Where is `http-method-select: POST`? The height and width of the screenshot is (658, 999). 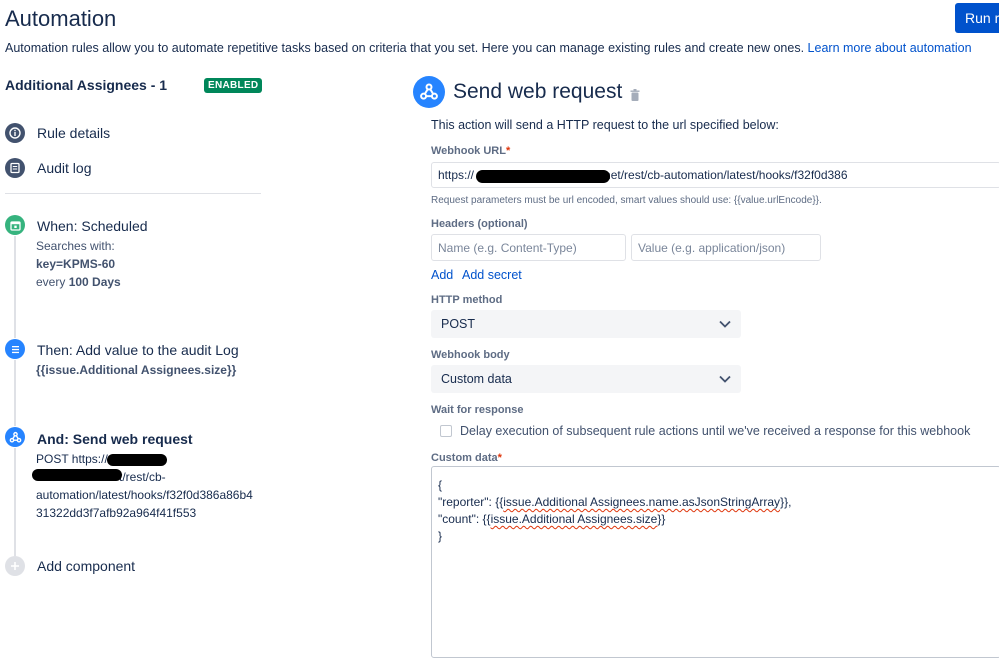
http-method-select: POST is located at coordinates (586, 324).